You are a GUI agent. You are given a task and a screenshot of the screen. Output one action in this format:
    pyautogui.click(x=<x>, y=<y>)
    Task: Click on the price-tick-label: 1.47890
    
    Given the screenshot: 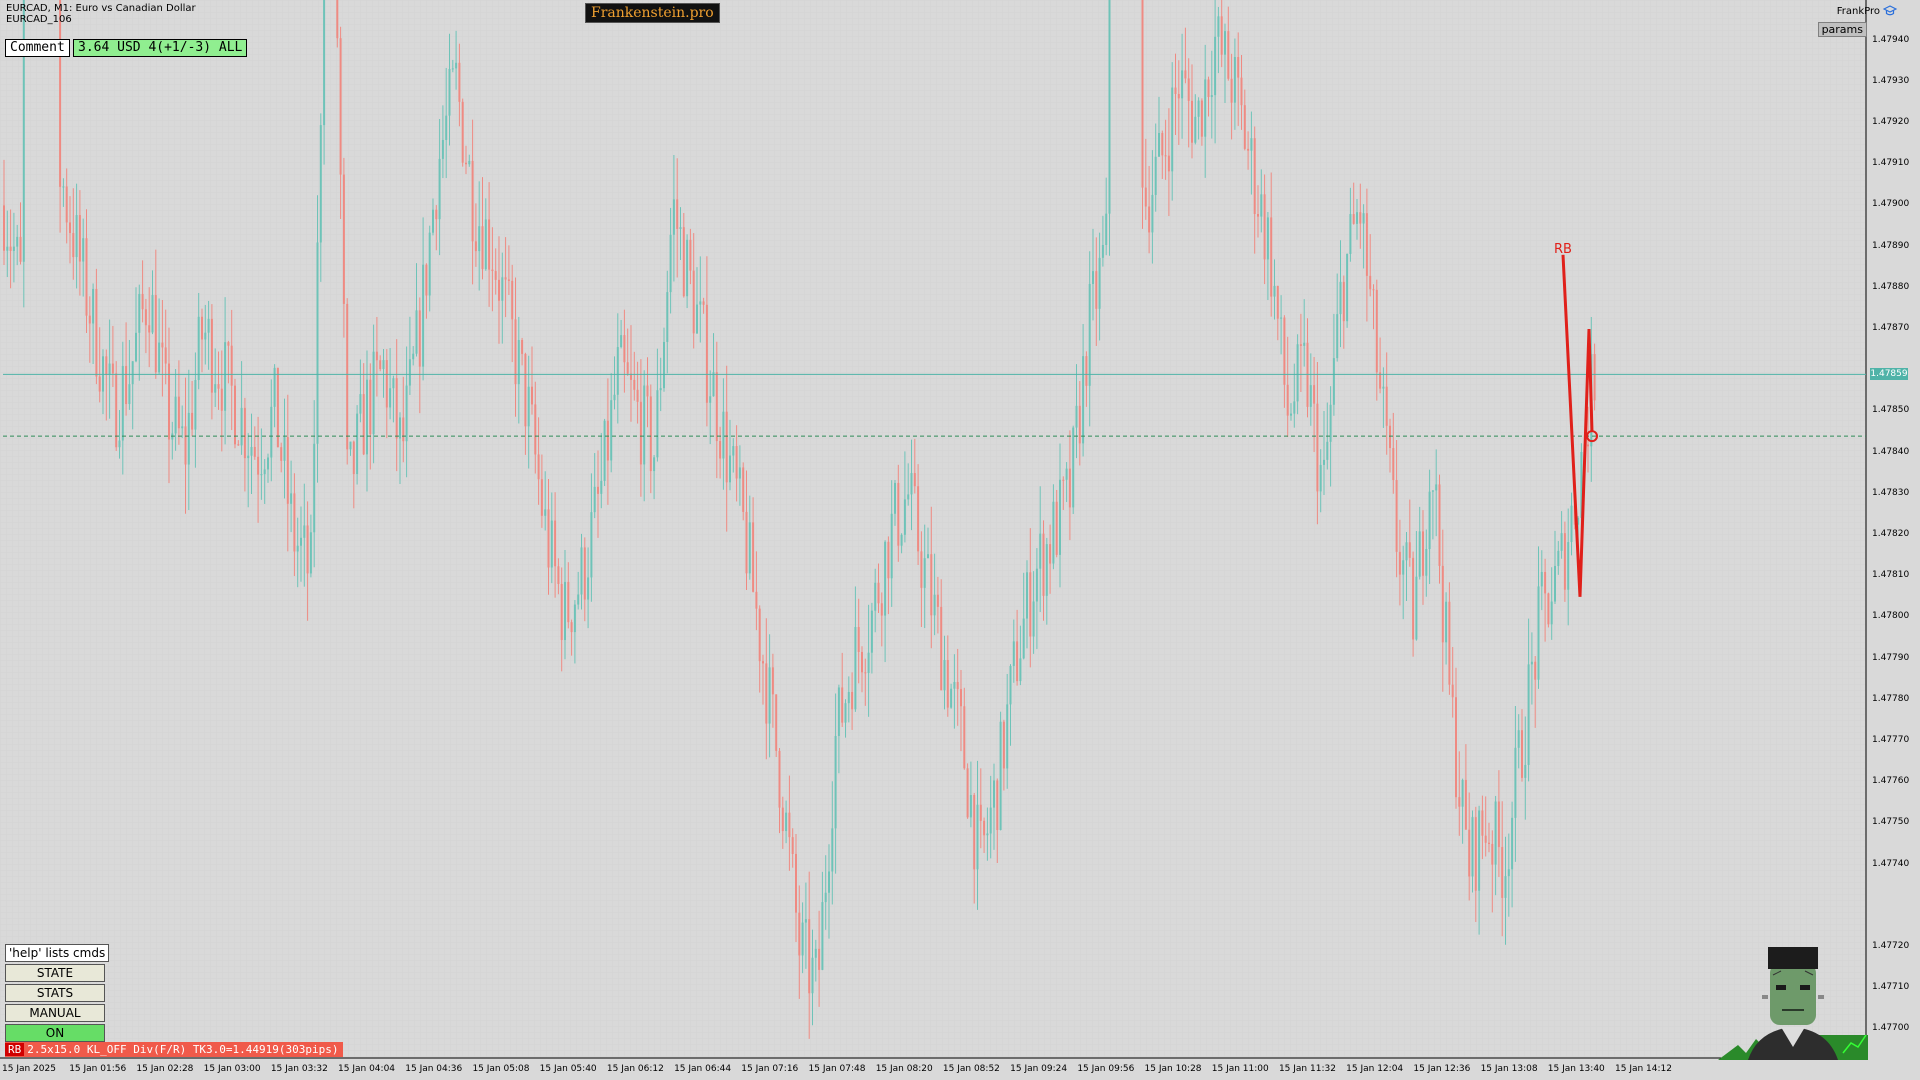 What is the action you would take?
    pyautogui.click(x=1891, y=245)
    